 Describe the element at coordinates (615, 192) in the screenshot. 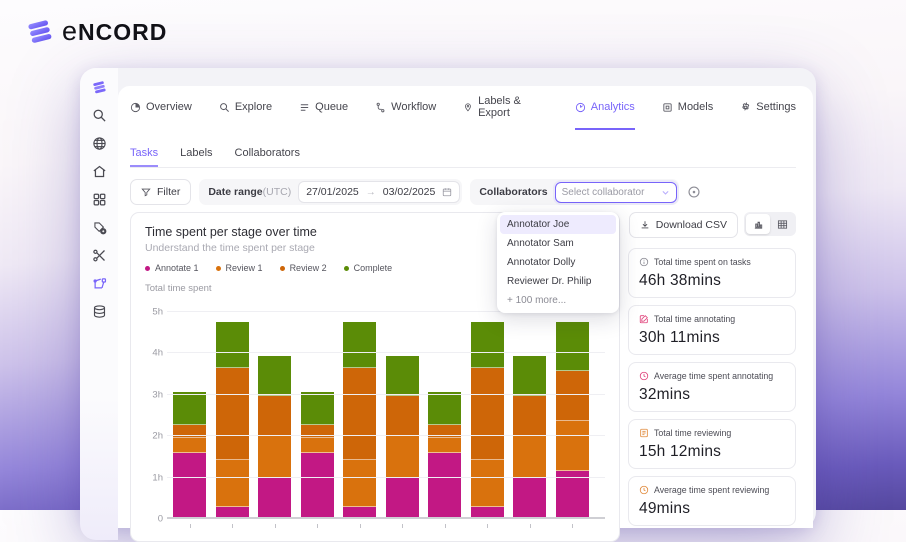

I see `collaborator-select: Select collaborator` at that location.